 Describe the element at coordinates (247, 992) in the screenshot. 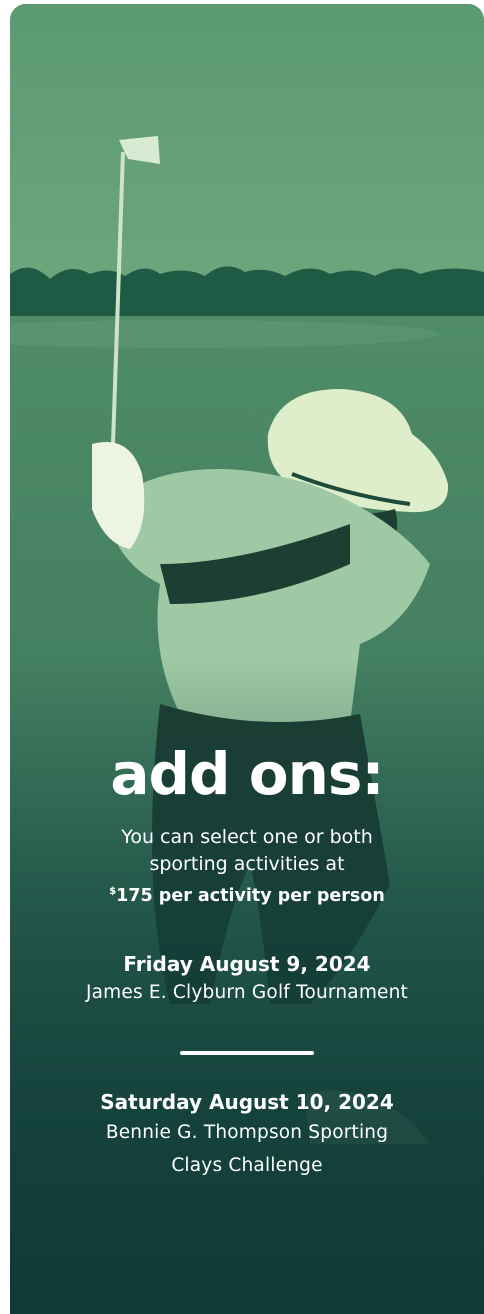

I see `event-name-1: James E. Clyburn Golf Tournament` at that location.